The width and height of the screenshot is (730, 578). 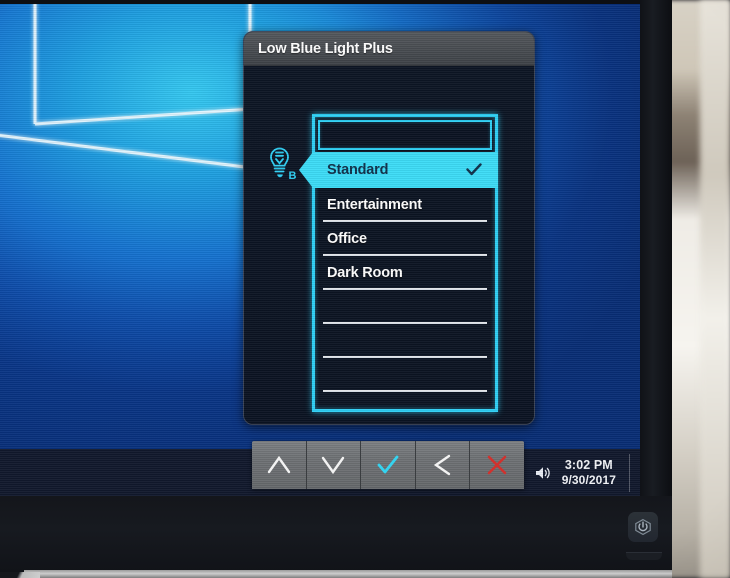 I want to click on svg-text: B, so click(x=293, y=176).